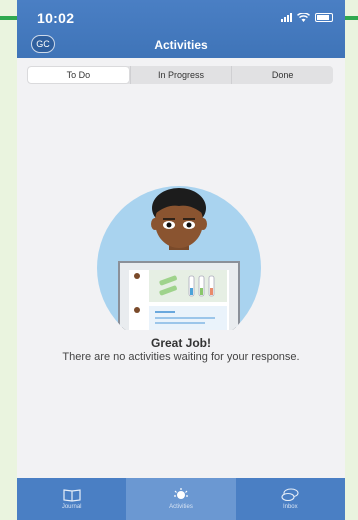 Image resolution: width=358 pixels, height=520 pixels. Describe the element at coordinates (78, 75) in the screenshot. I see `tab-to-do: To Do` at that location.